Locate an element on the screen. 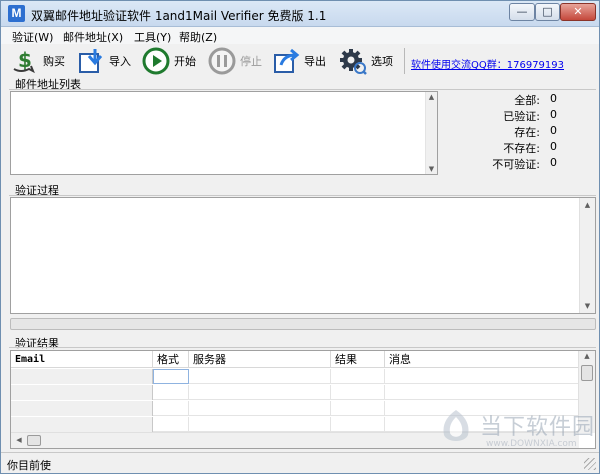 The image size is (600, 474). toolbar-separator is located at coordinates (404, 61).